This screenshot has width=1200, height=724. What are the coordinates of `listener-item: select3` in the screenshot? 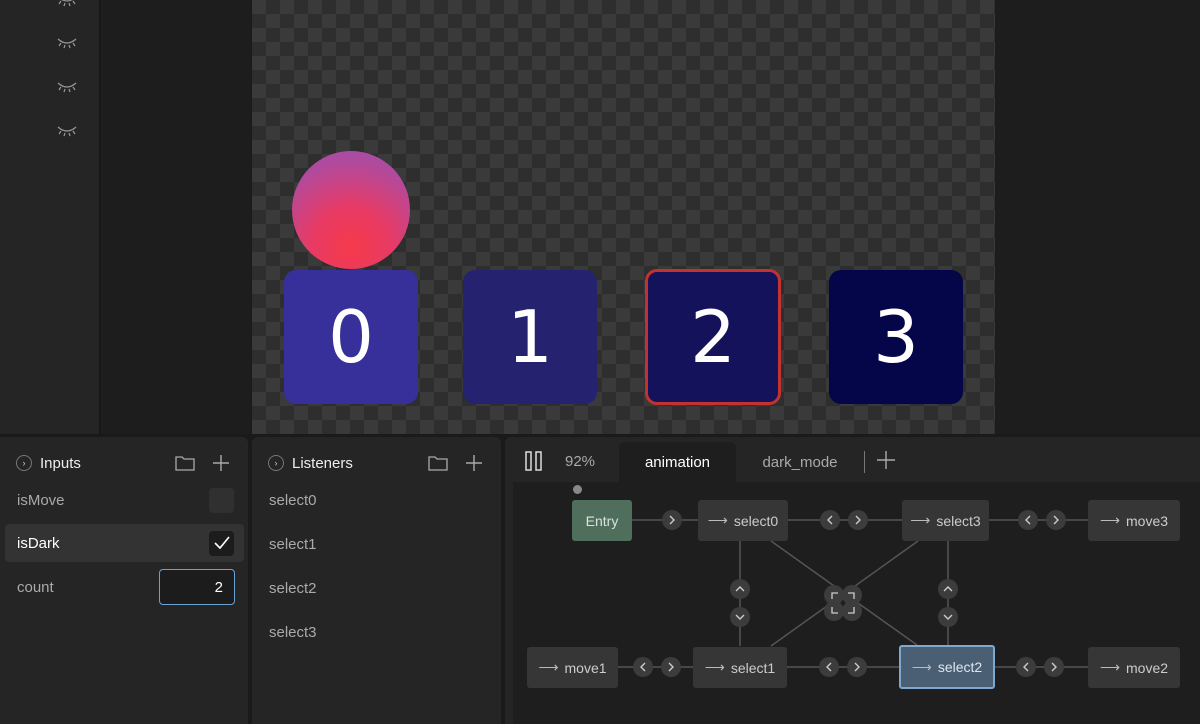 It's located at (293, 632).